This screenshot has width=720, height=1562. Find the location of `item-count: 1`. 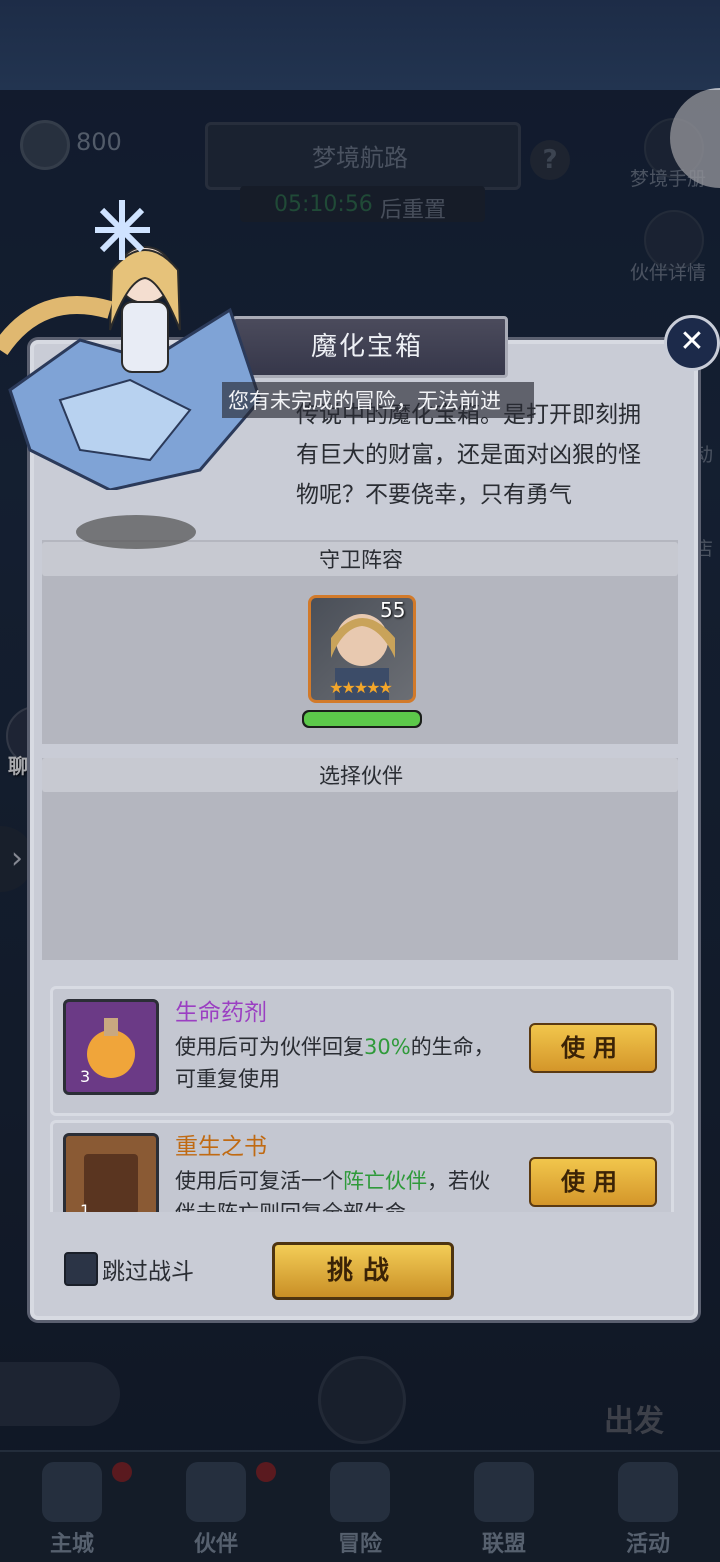

item-count: 1 is located at coordinates (85, 1206).